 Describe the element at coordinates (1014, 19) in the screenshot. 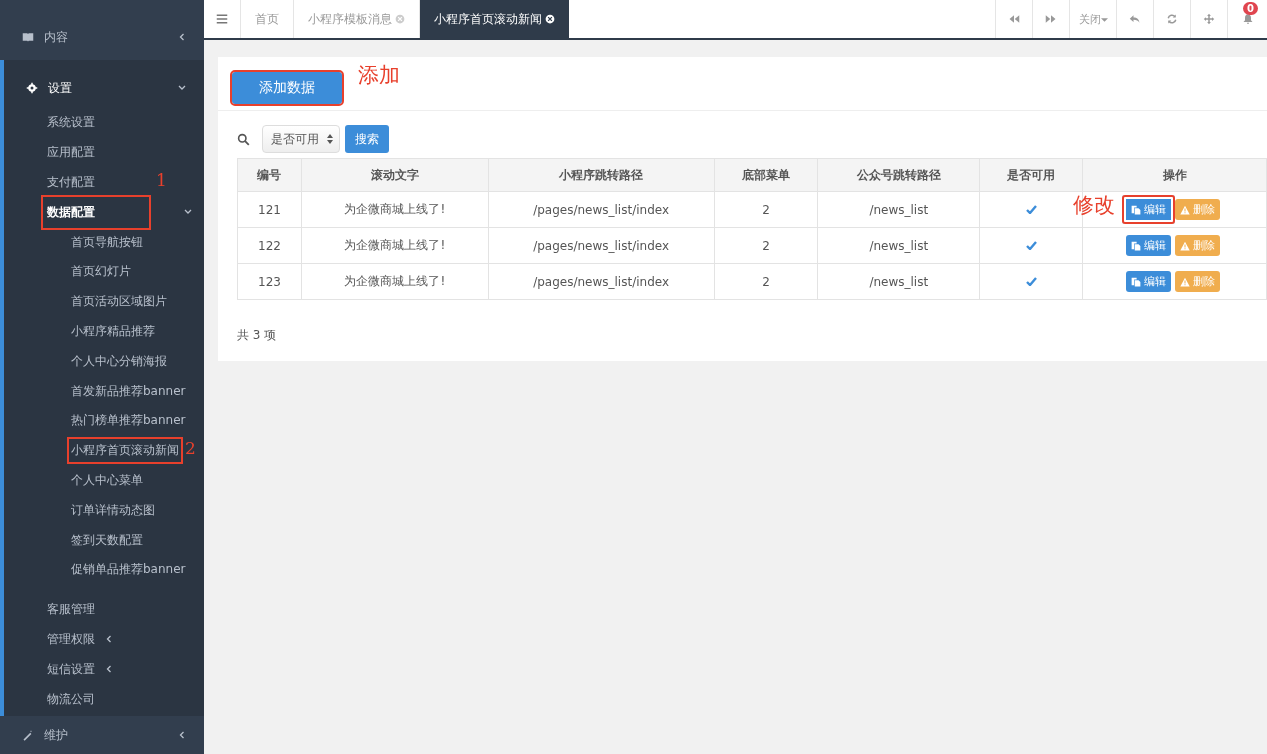

I see `rewind-icon` at that location.